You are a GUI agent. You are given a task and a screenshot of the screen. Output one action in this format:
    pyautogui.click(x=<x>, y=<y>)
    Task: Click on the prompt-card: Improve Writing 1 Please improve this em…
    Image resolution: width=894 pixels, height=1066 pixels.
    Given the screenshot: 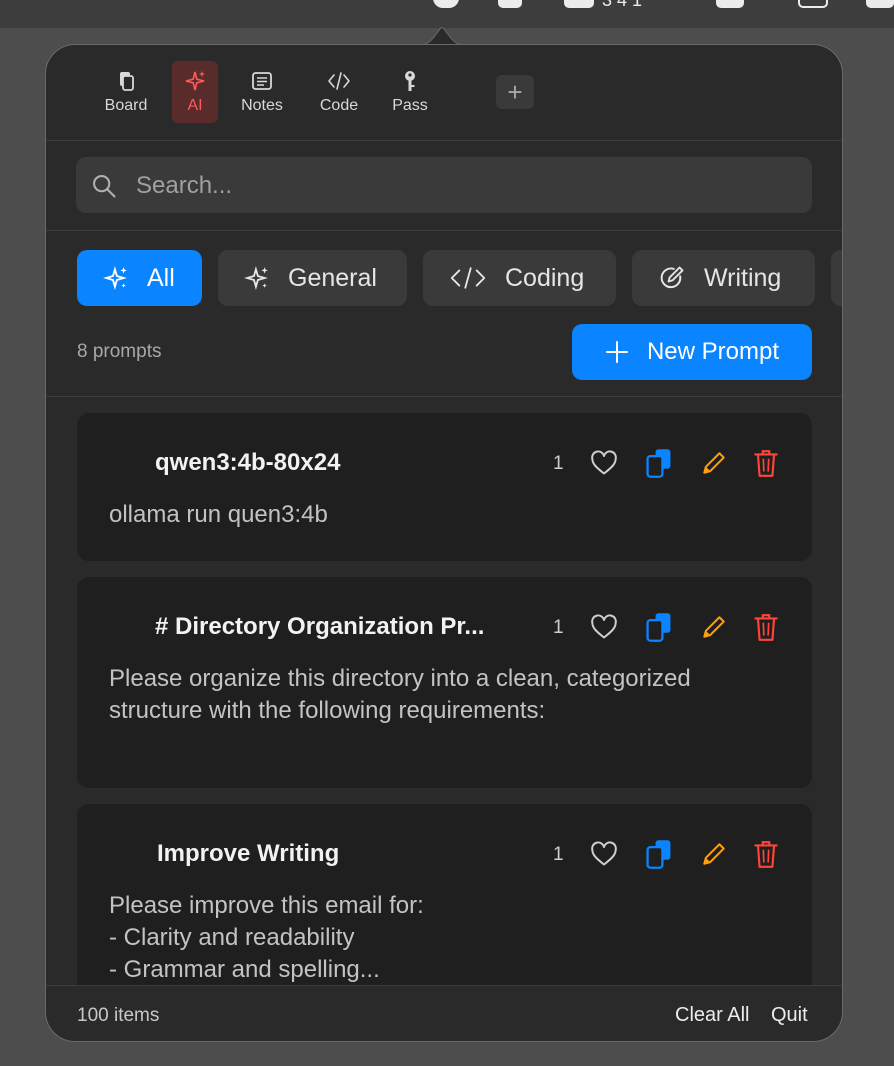 What is the action you would take?
    pyautogui.click(x=444, y=894)
    